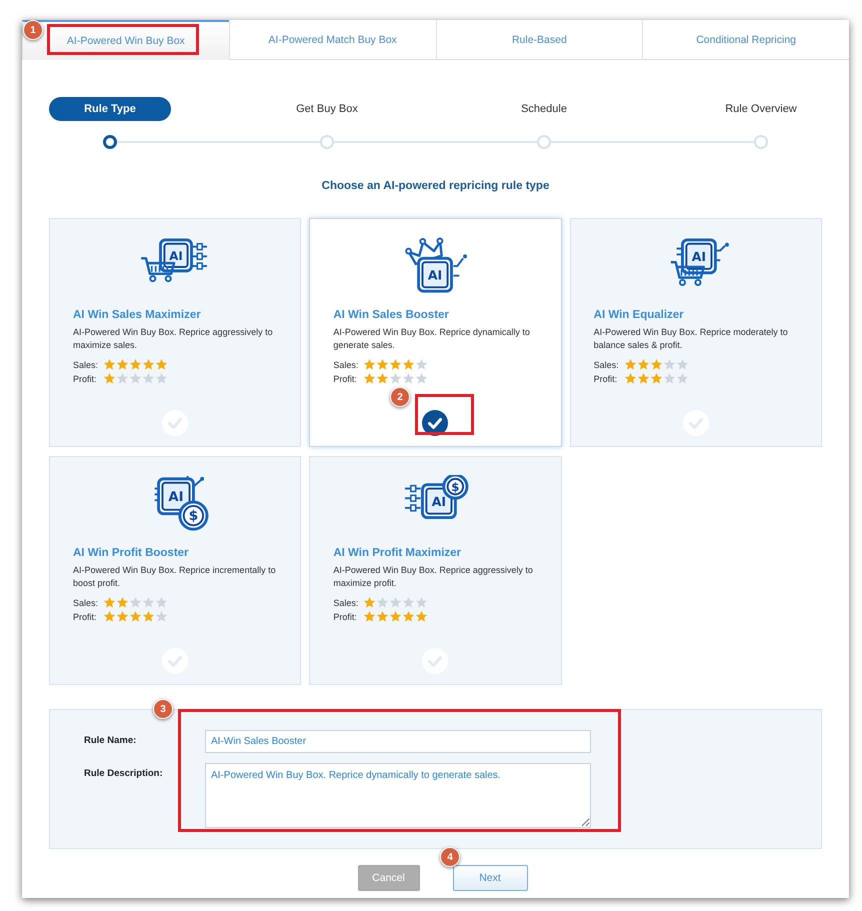 The height and width of the screenshot is (911, 862). I want to click on card-title: AI Win Sales Booster, so click(391, 315).